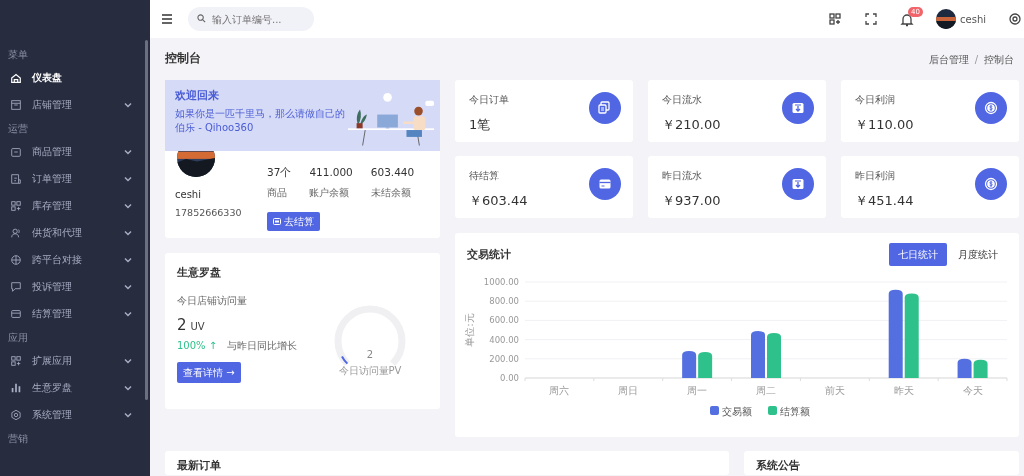 The image size is (1024, 476). I want to click on x-tick-label: 今天, so click(972, 390).